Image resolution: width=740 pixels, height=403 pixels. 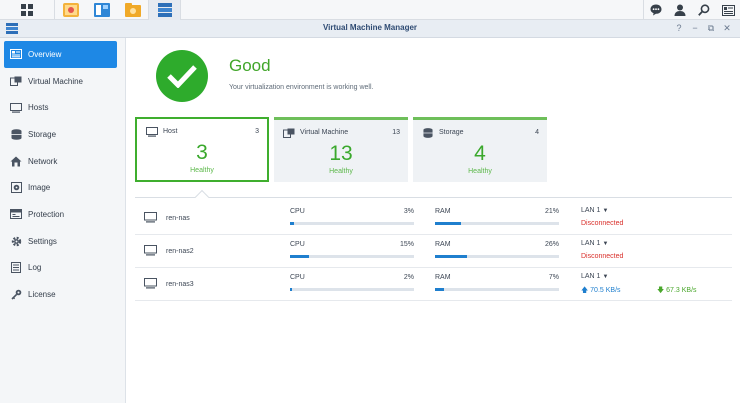 I want to click on sidebar-item-label: Virtual Machine, so click(x=55, y=81).